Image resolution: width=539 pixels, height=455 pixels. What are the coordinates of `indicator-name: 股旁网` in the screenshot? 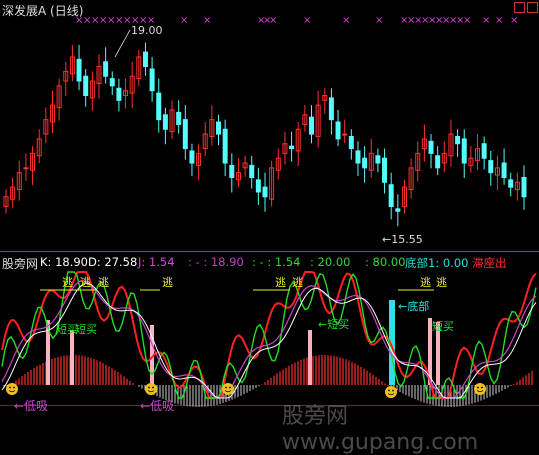 It's located at (20, 264).